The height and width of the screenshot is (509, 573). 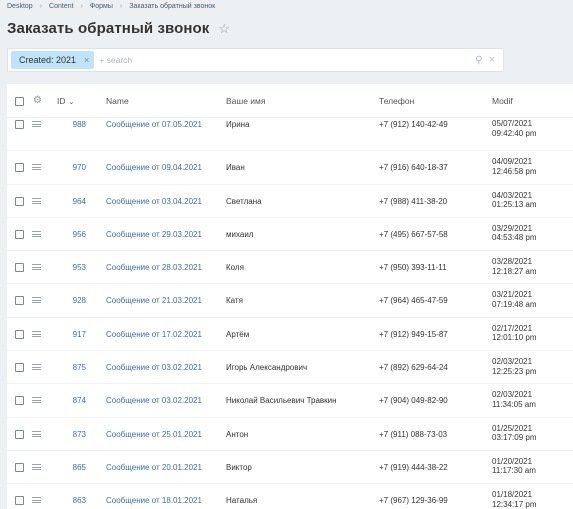 I want to click on gear-icon: ⚙, so click(x=37, y=100).